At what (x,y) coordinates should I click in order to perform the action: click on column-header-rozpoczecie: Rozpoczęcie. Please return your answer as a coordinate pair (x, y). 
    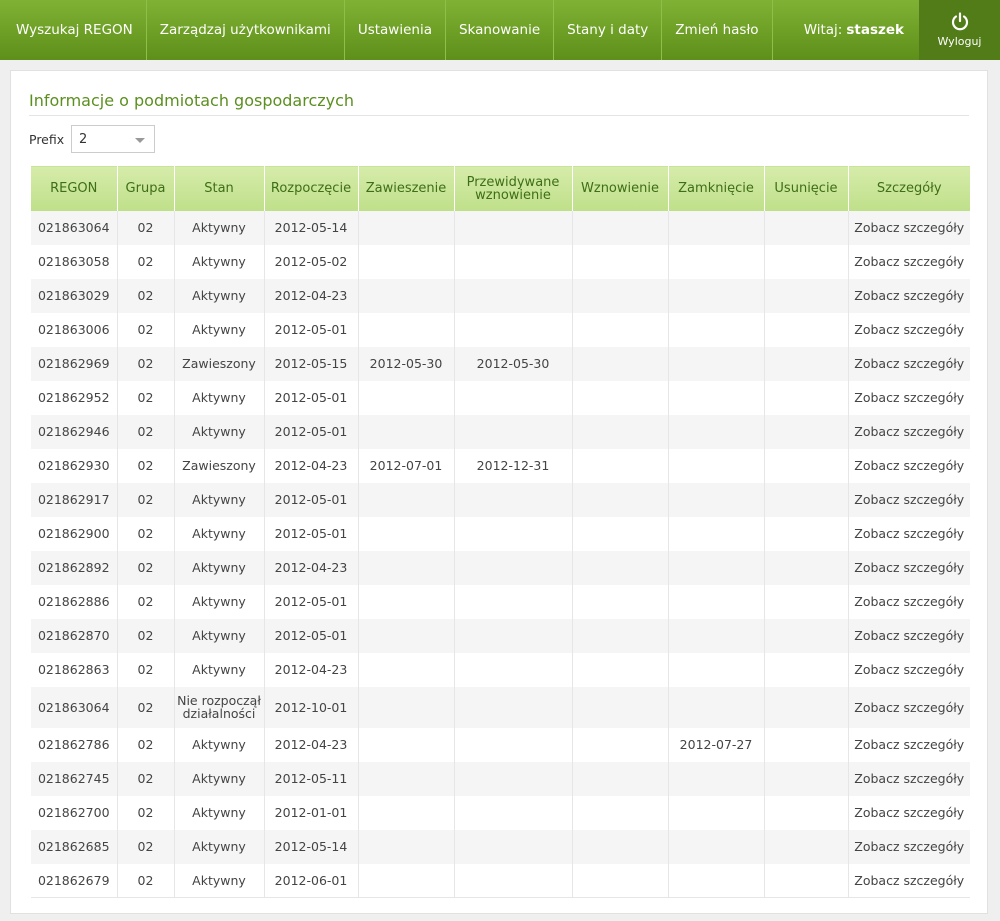
    Looking at the image, I should click on (311, 188).